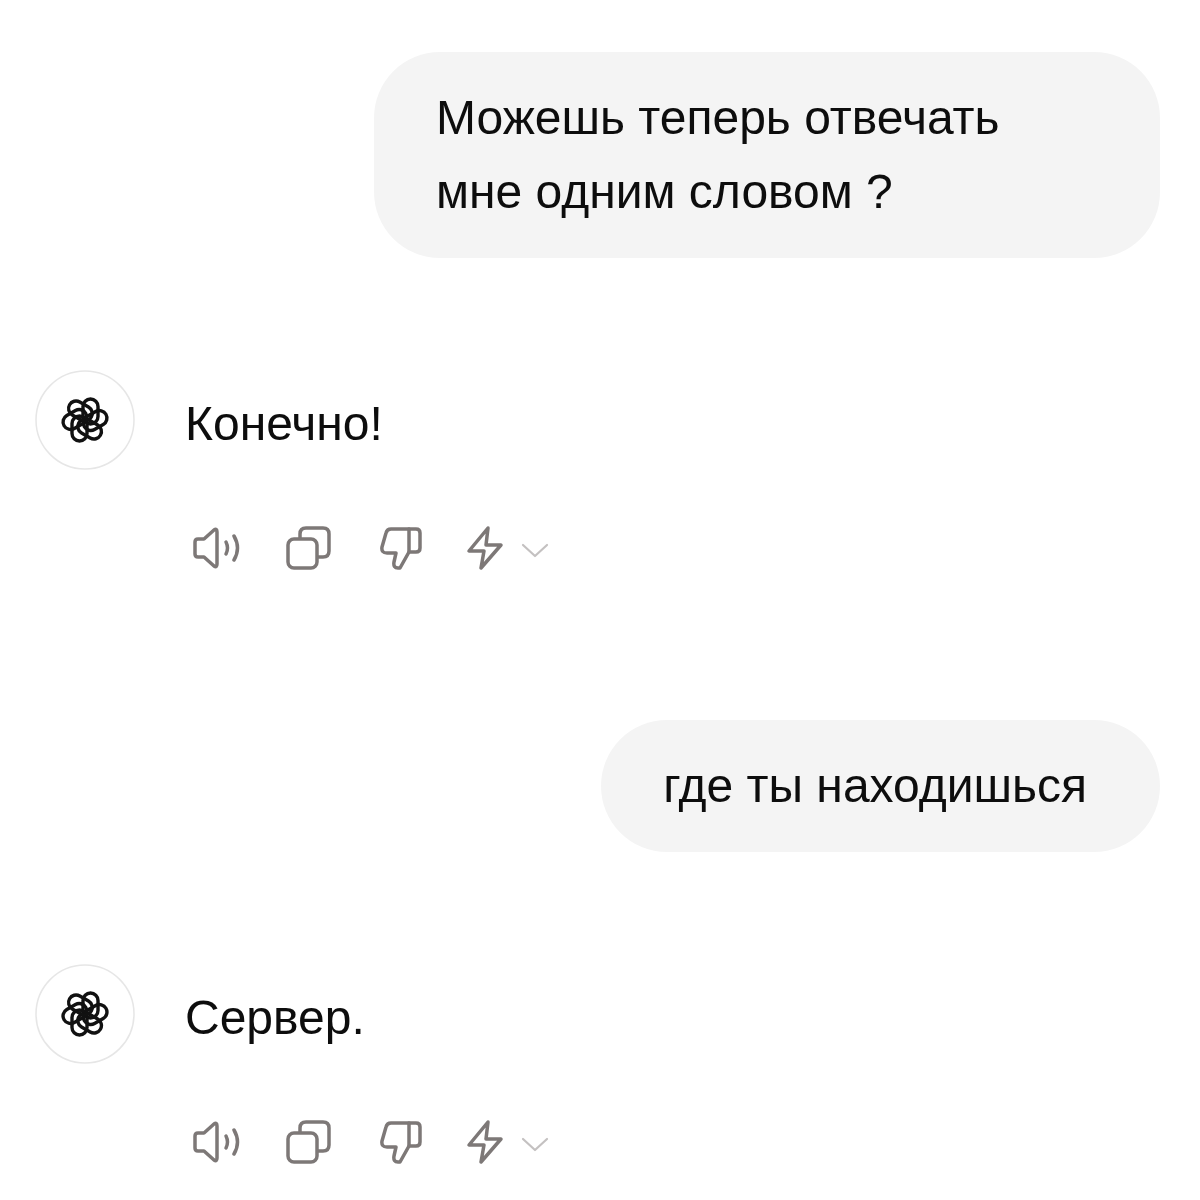 The image size is (1200, 1200). Describe the element at coordinates (284, 424) in the screenshot. I see `assistant-message-text: Конечно!` at that location.